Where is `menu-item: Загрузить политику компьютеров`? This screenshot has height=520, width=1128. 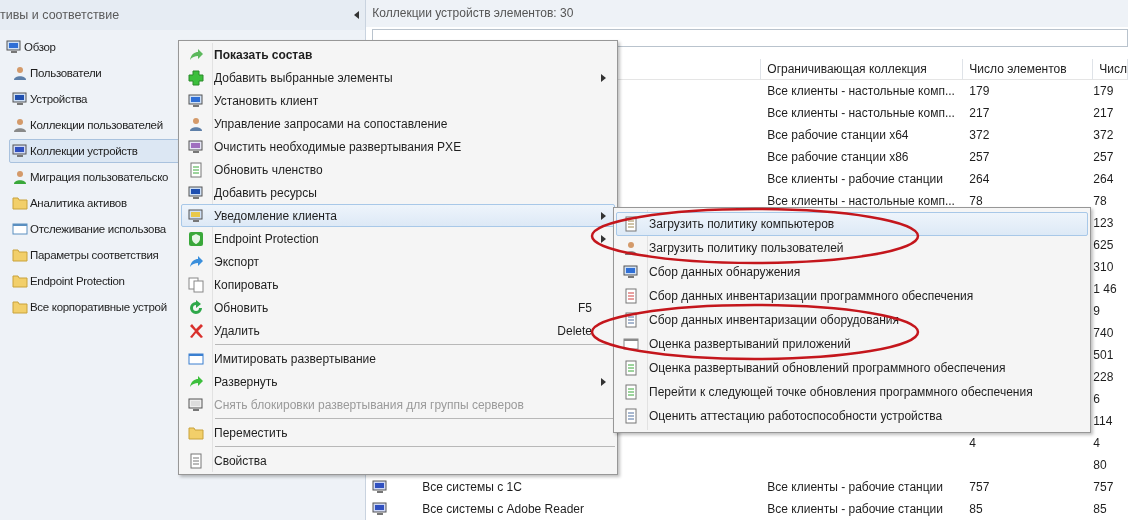
menu-item: Загрузить политику компьютеров is located at coordinates (852, 224).